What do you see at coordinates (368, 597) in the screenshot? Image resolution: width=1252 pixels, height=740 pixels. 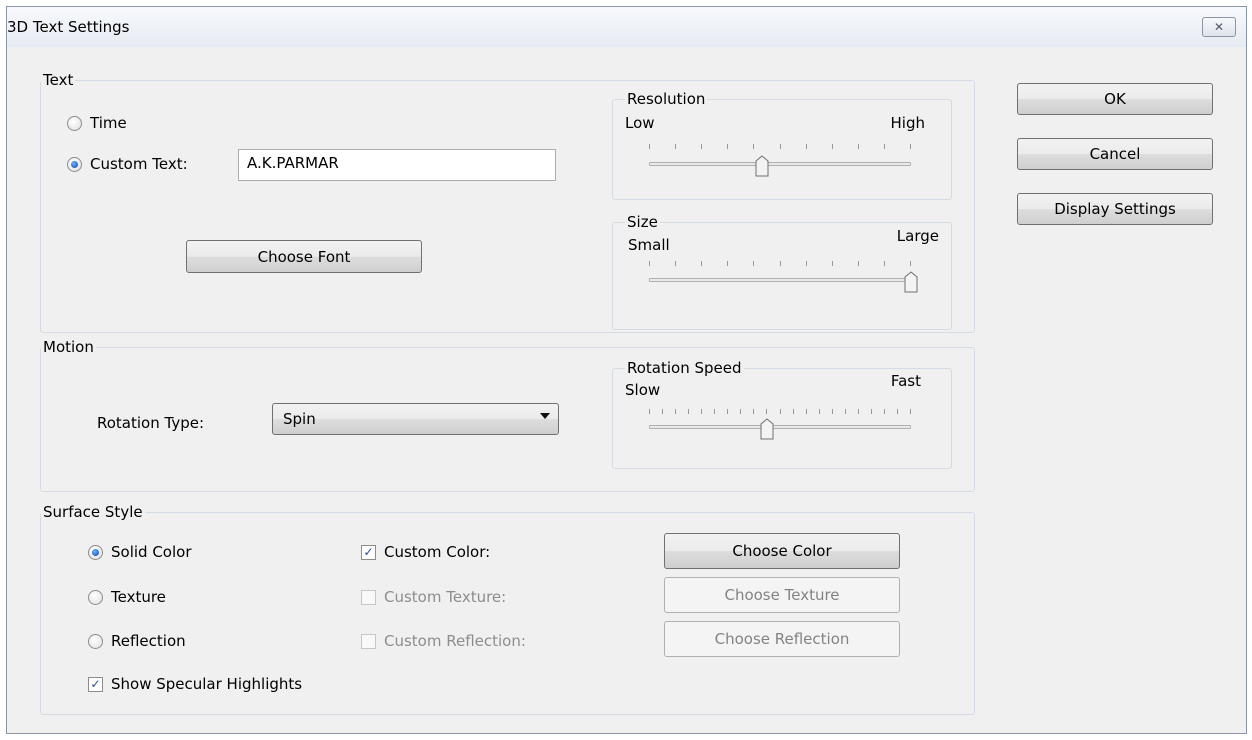 I see `custom-texture-checkbox` at bounding box center [368, 597].